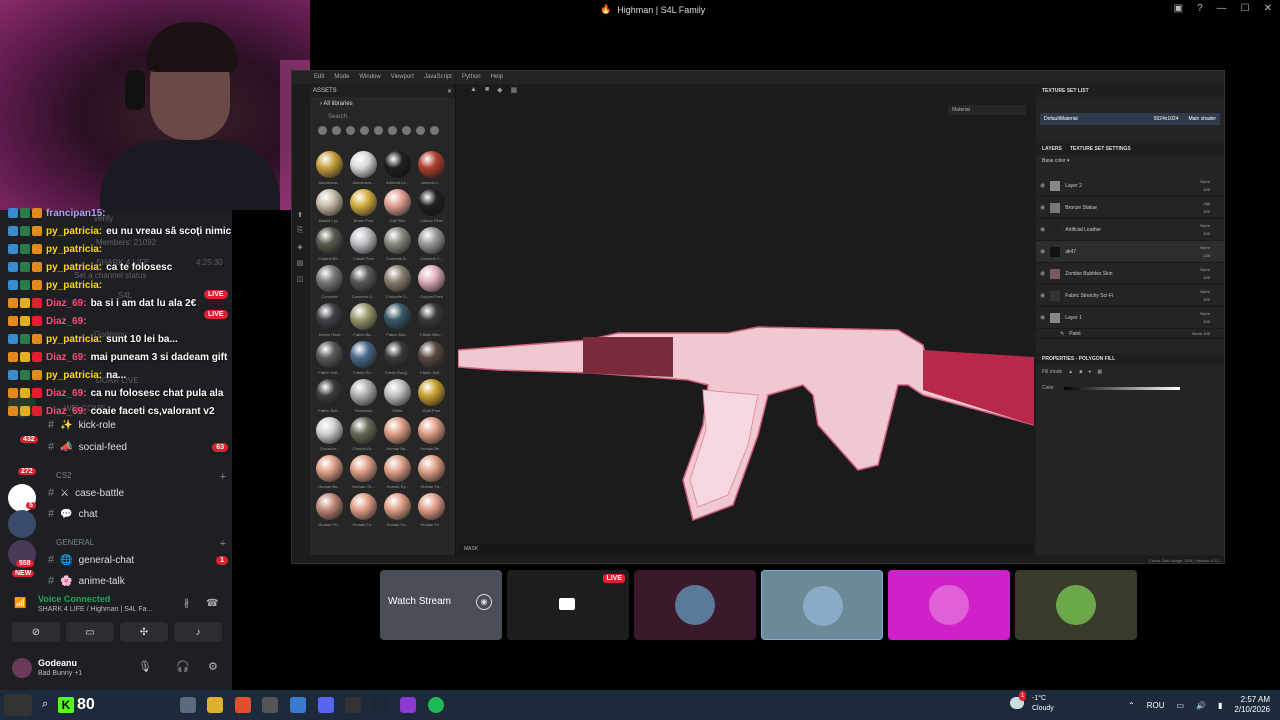 Image resolution: width=1280 pixels, height=720 pixels. What do you see at coordinates (1130, 318) in the screenshot?
I see `layer-row: ◉ Layer 1 Norm 100` at bounding box center [1130, 318].